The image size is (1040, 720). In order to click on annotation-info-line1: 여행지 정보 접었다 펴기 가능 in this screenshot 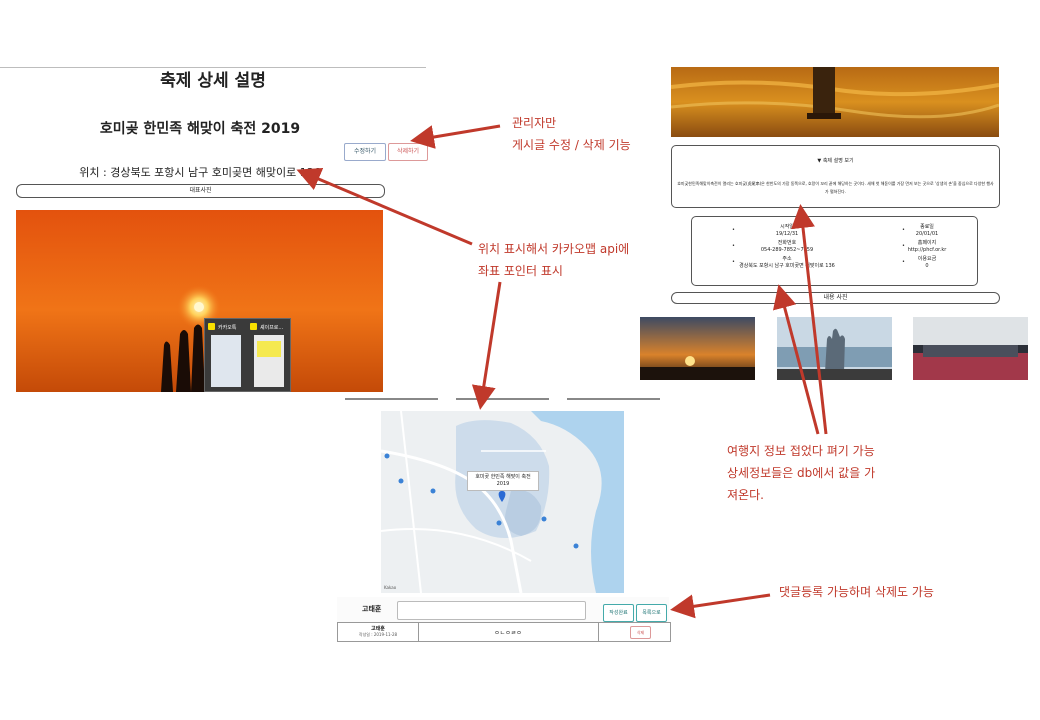, I will do `click(801, 451)`.